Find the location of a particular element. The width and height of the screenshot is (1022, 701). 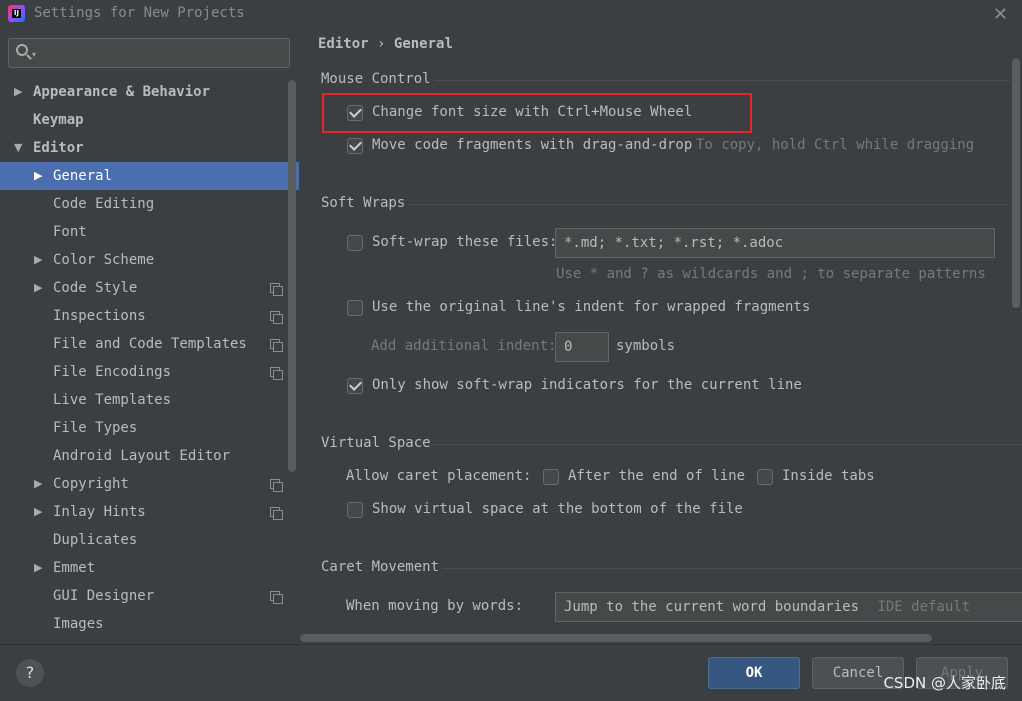

sidebar-item-label: Appearance & Behavior is located at coordinates (122, 92).